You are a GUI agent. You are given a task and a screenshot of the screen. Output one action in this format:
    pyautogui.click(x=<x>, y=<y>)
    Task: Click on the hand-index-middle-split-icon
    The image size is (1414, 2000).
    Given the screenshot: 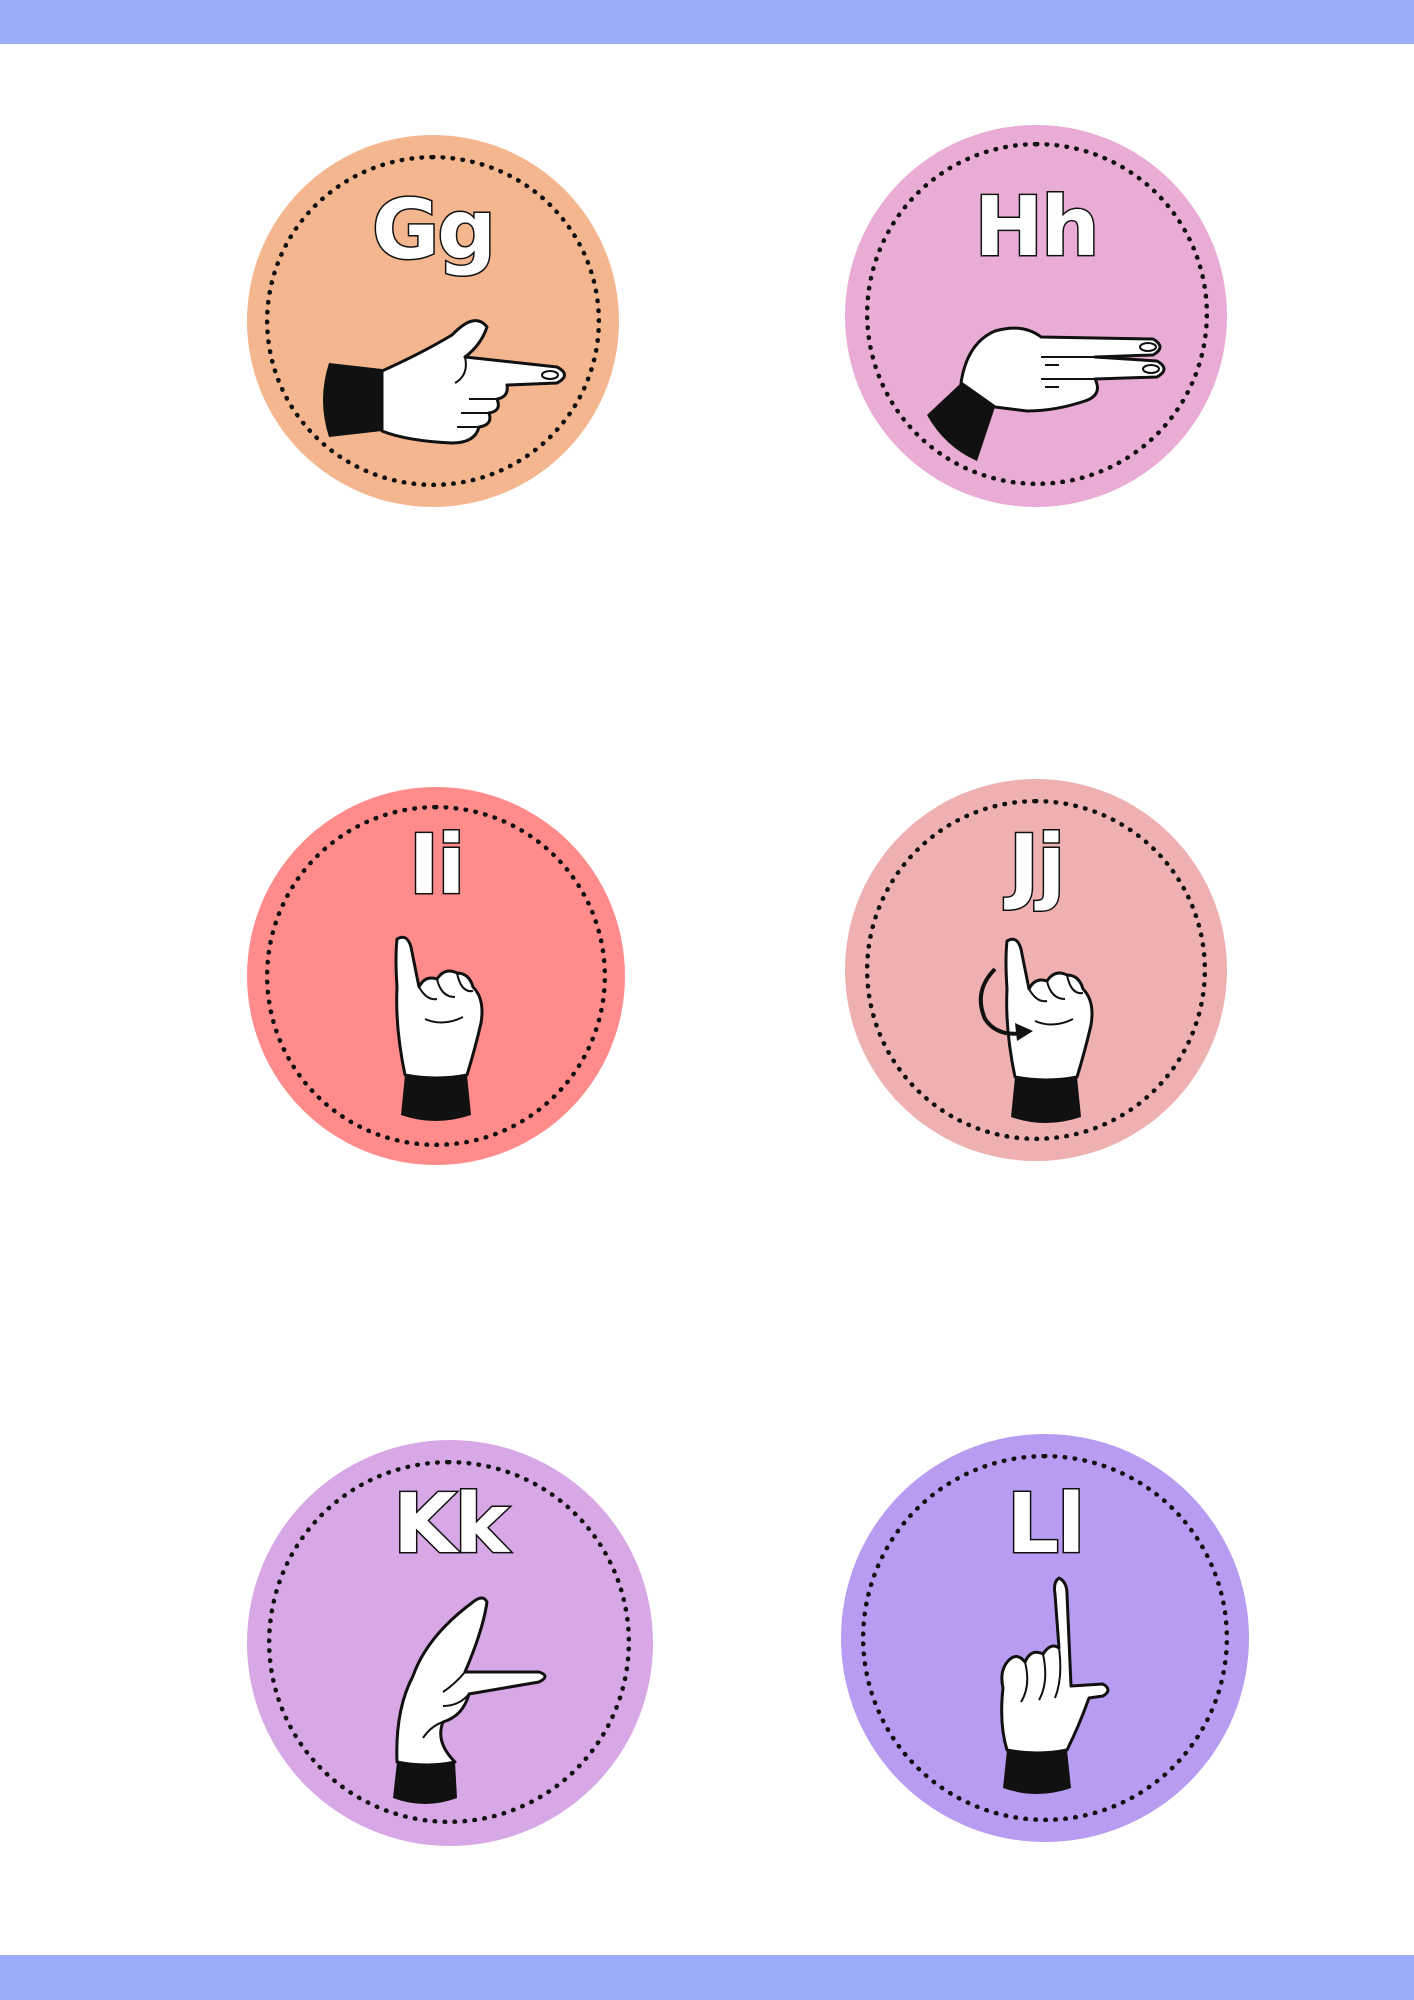 What is the action you would take?
    pyautogui.click(x=470, y=1700)
    